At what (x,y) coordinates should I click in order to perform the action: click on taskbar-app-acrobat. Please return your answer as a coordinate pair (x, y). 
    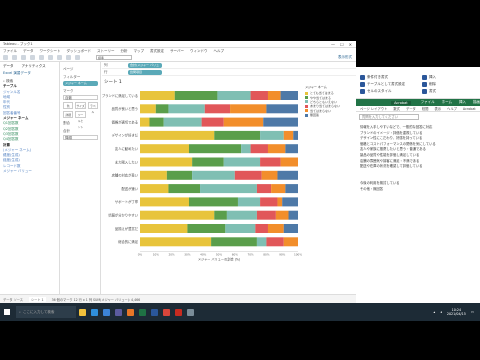
    Looking at the image, I should click on (178, 312).